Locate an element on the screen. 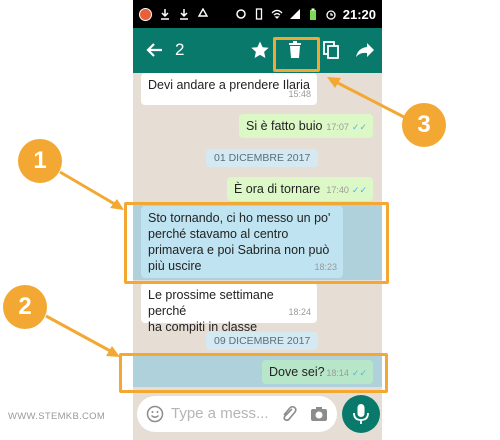  annotation-badge-1: 1 is located at coordinates (40, 161).